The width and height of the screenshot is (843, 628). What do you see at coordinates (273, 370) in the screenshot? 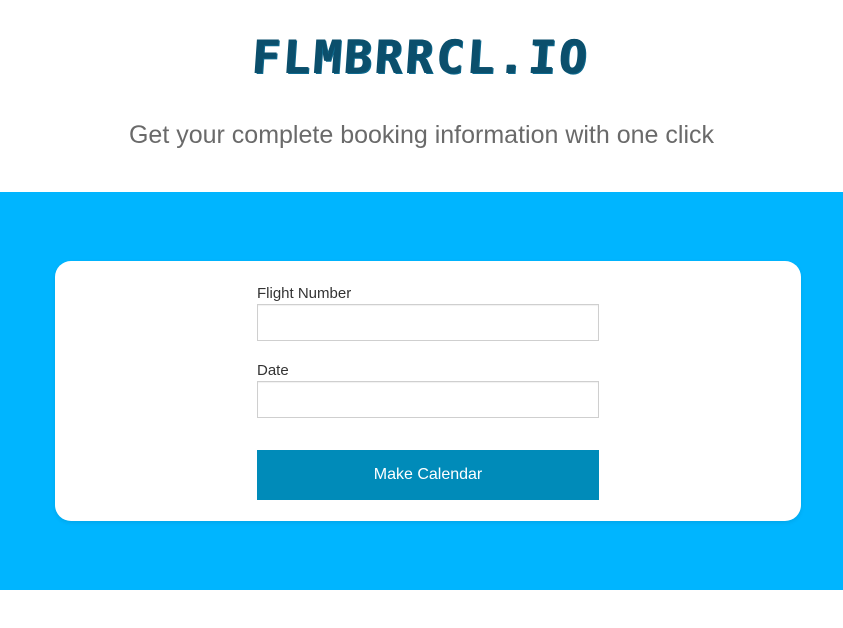
I see `date-label: Date` at bounding box center [273, 370].